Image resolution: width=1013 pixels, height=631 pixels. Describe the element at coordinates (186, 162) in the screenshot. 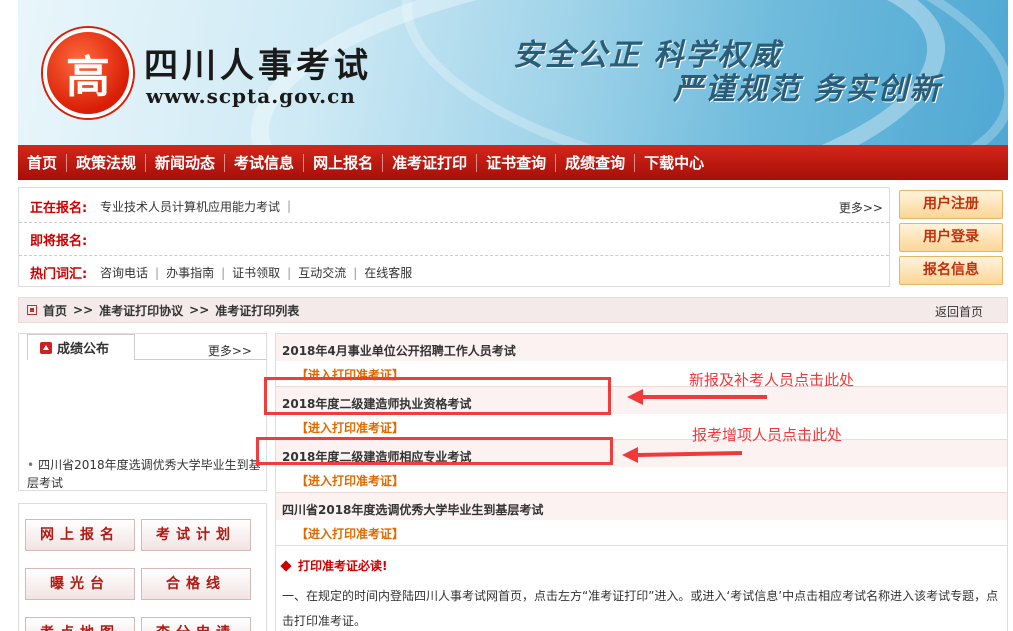

I see `nav-news: 新闻动态` at that location.